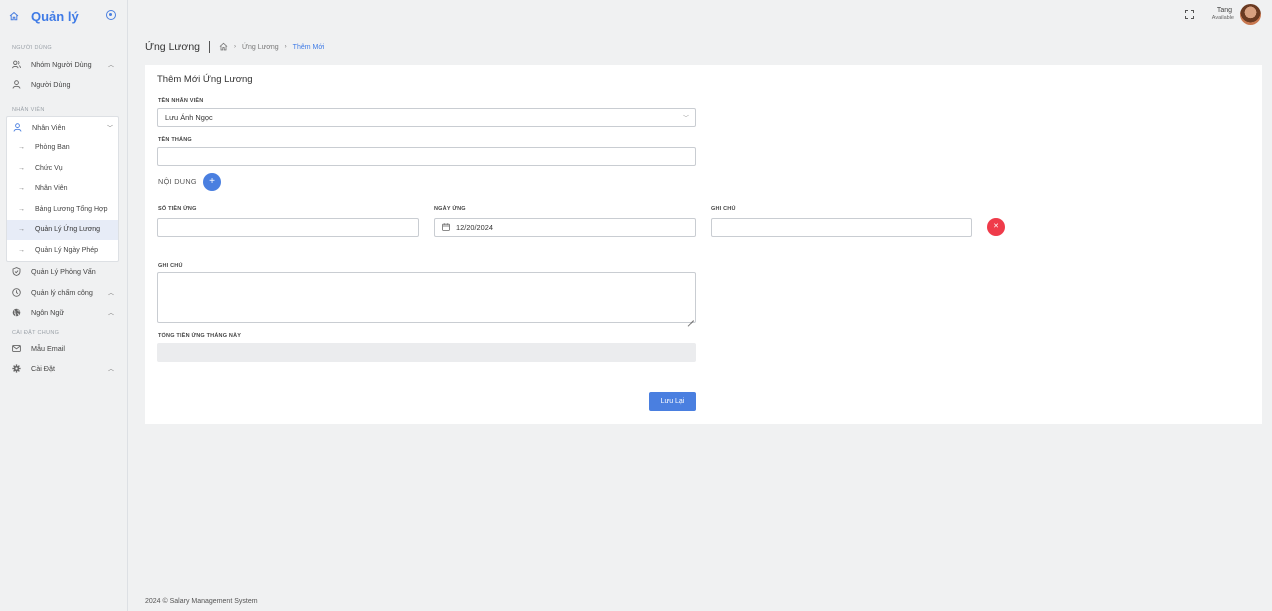 This screenshot has width=1272, height=611. I want to click on footer-text: 2024 © Salary Management System, so click(201, 601).